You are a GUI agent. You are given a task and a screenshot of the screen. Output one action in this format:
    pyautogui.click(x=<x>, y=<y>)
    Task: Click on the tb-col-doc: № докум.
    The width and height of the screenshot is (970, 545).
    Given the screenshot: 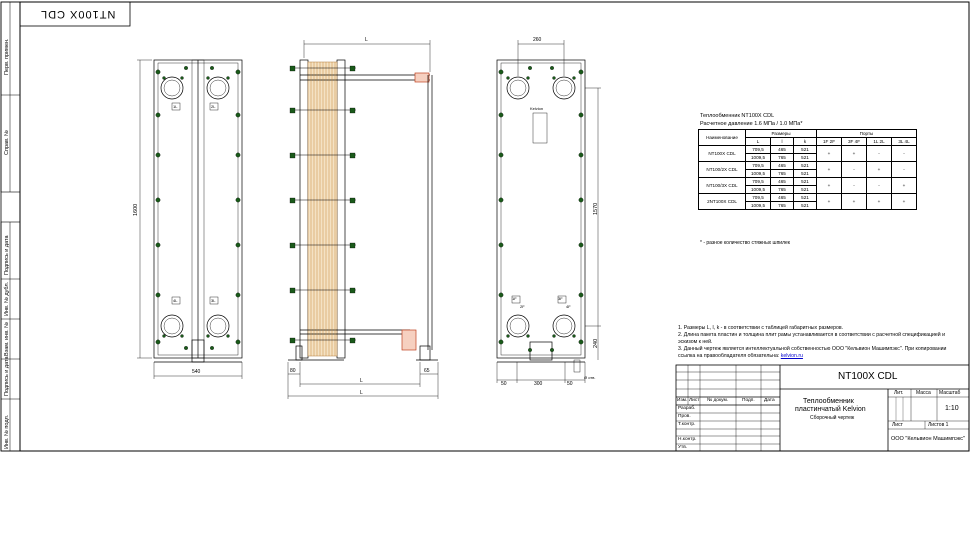 What is the action you would take?
    pyautogui.click(x=718, y=400)
    